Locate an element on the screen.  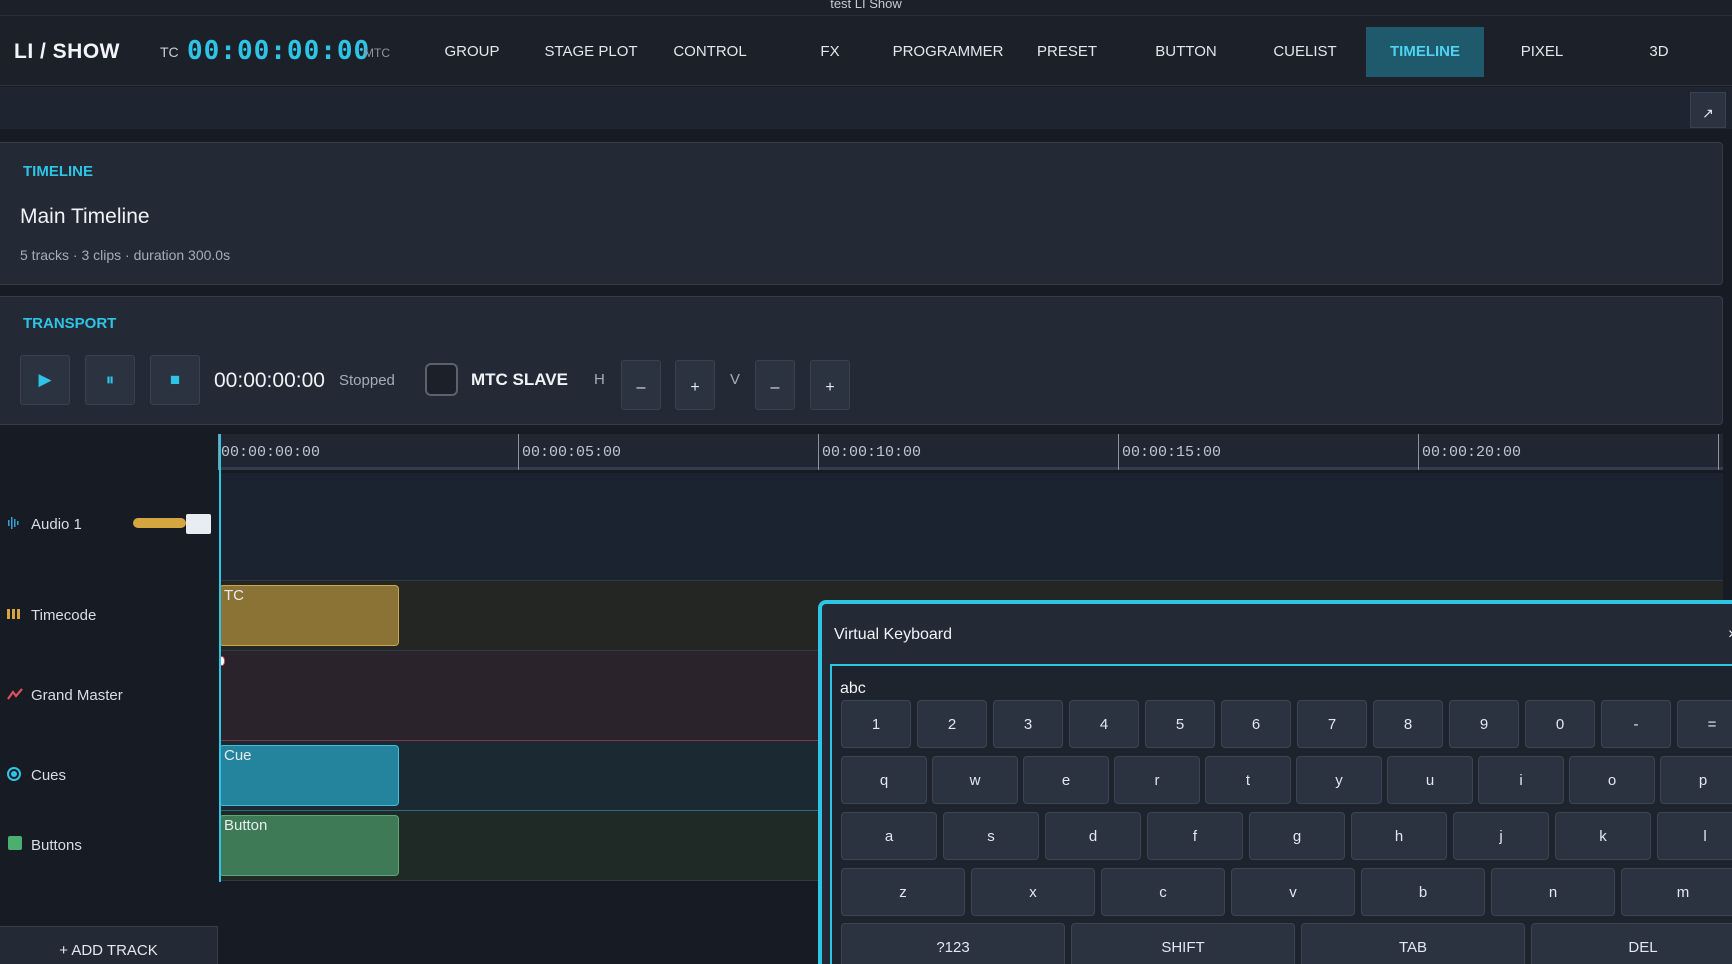
key-g: g is located at coordinates (1297, 836).